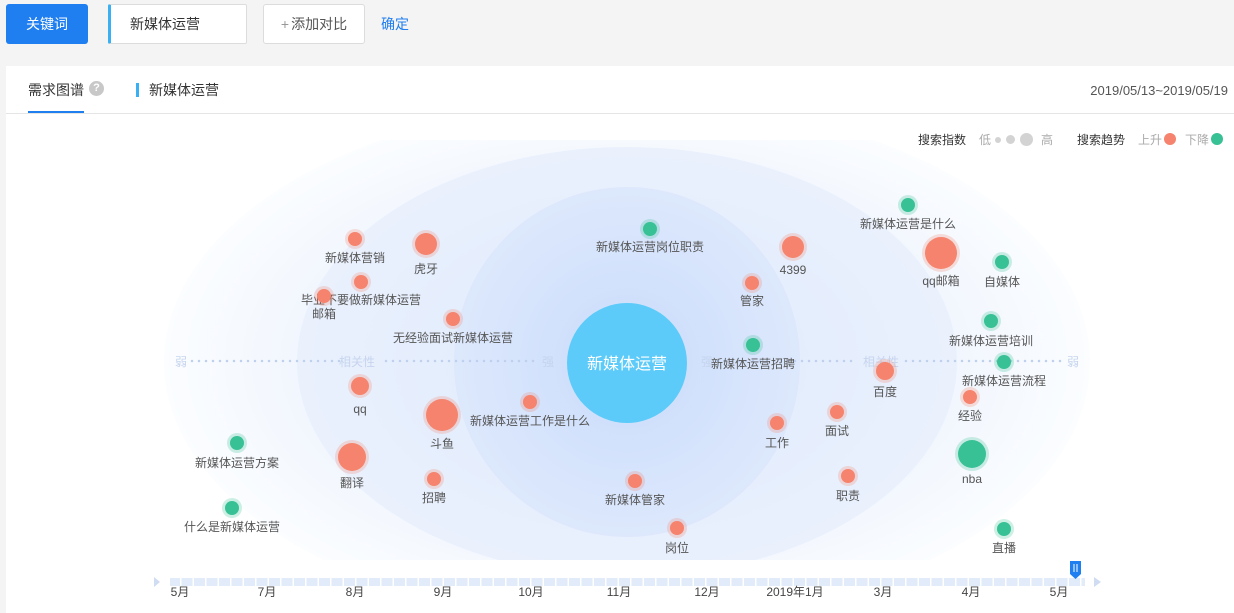 This screenshot has width=1234, height=613. What do you see at coordinates (355, 257) in the screenshot?
I see `bubble-label: 新媒体营销` at bounding box center [355, 257].